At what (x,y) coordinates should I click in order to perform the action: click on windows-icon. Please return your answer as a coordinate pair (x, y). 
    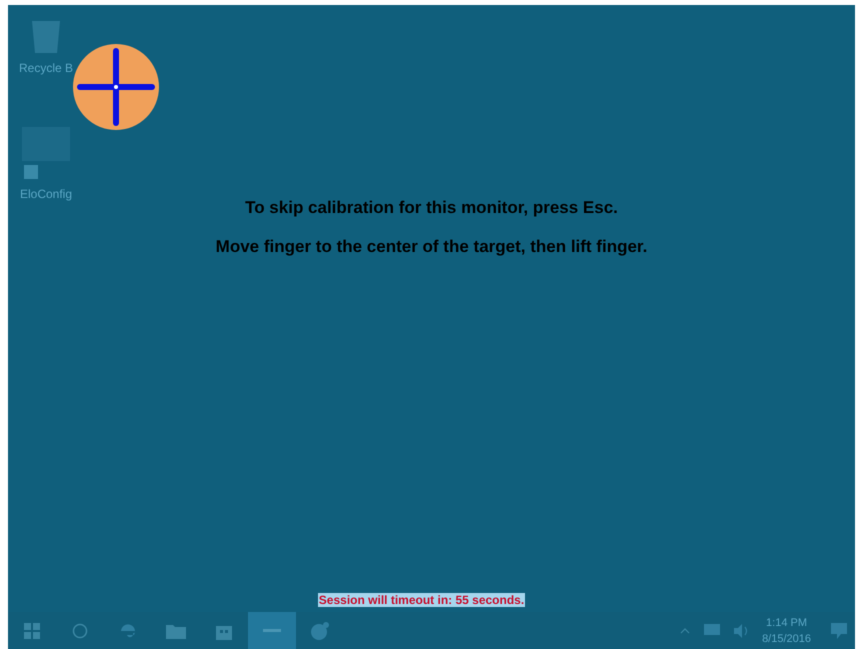
    Looking at the image, I should click on (32, 630).